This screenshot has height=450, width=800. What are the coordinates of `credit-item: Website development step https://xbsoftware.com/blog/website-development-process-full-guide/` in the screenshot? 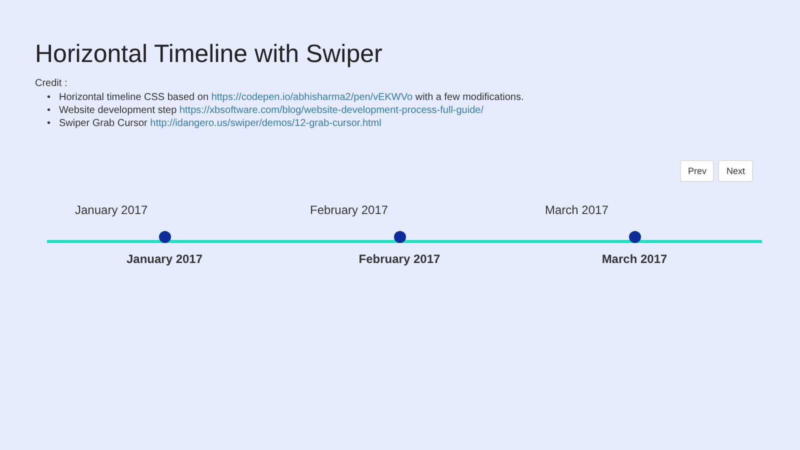 It's located at (271, 110).